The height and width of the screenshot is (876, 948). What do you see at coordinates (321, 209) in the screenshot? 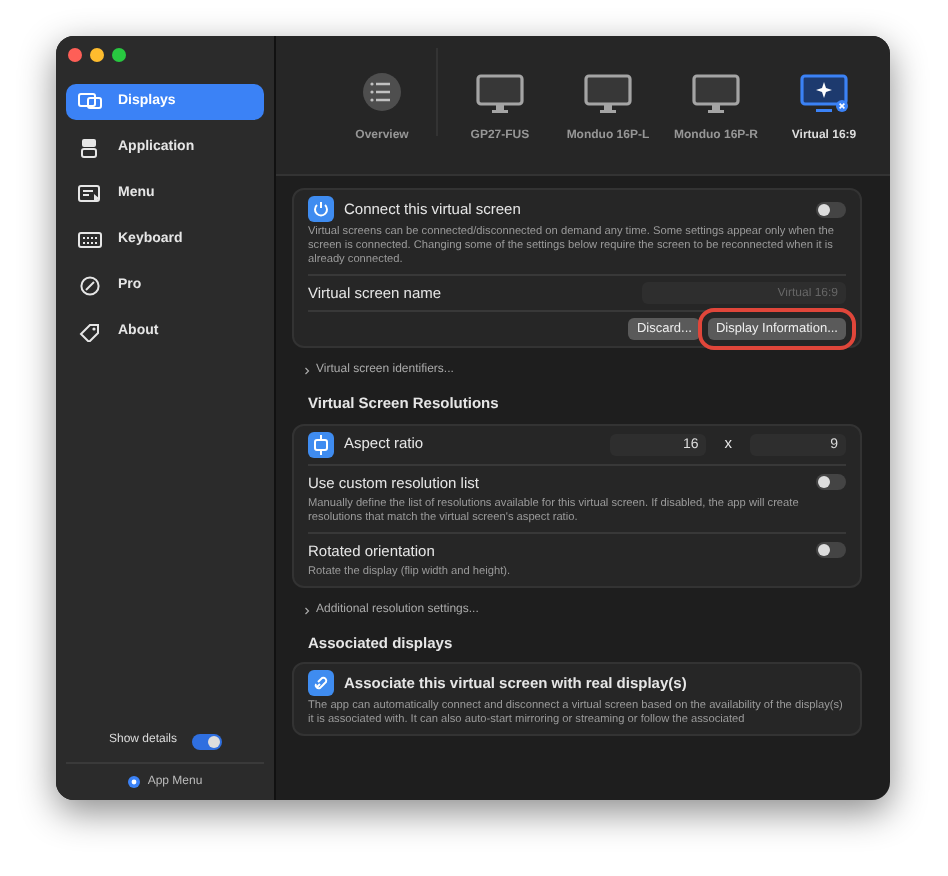
I see `power-icon` at bounding box center [321, 209].